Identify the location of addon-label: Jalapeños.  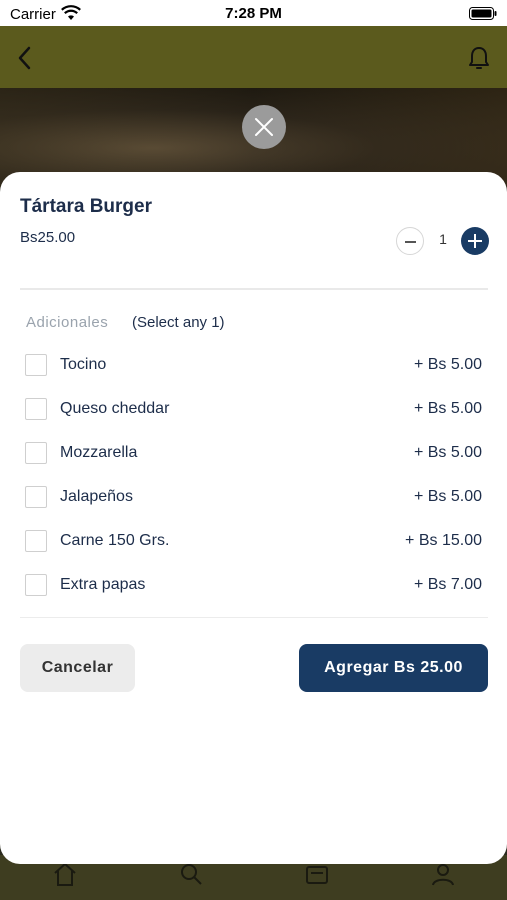
(96, 496).